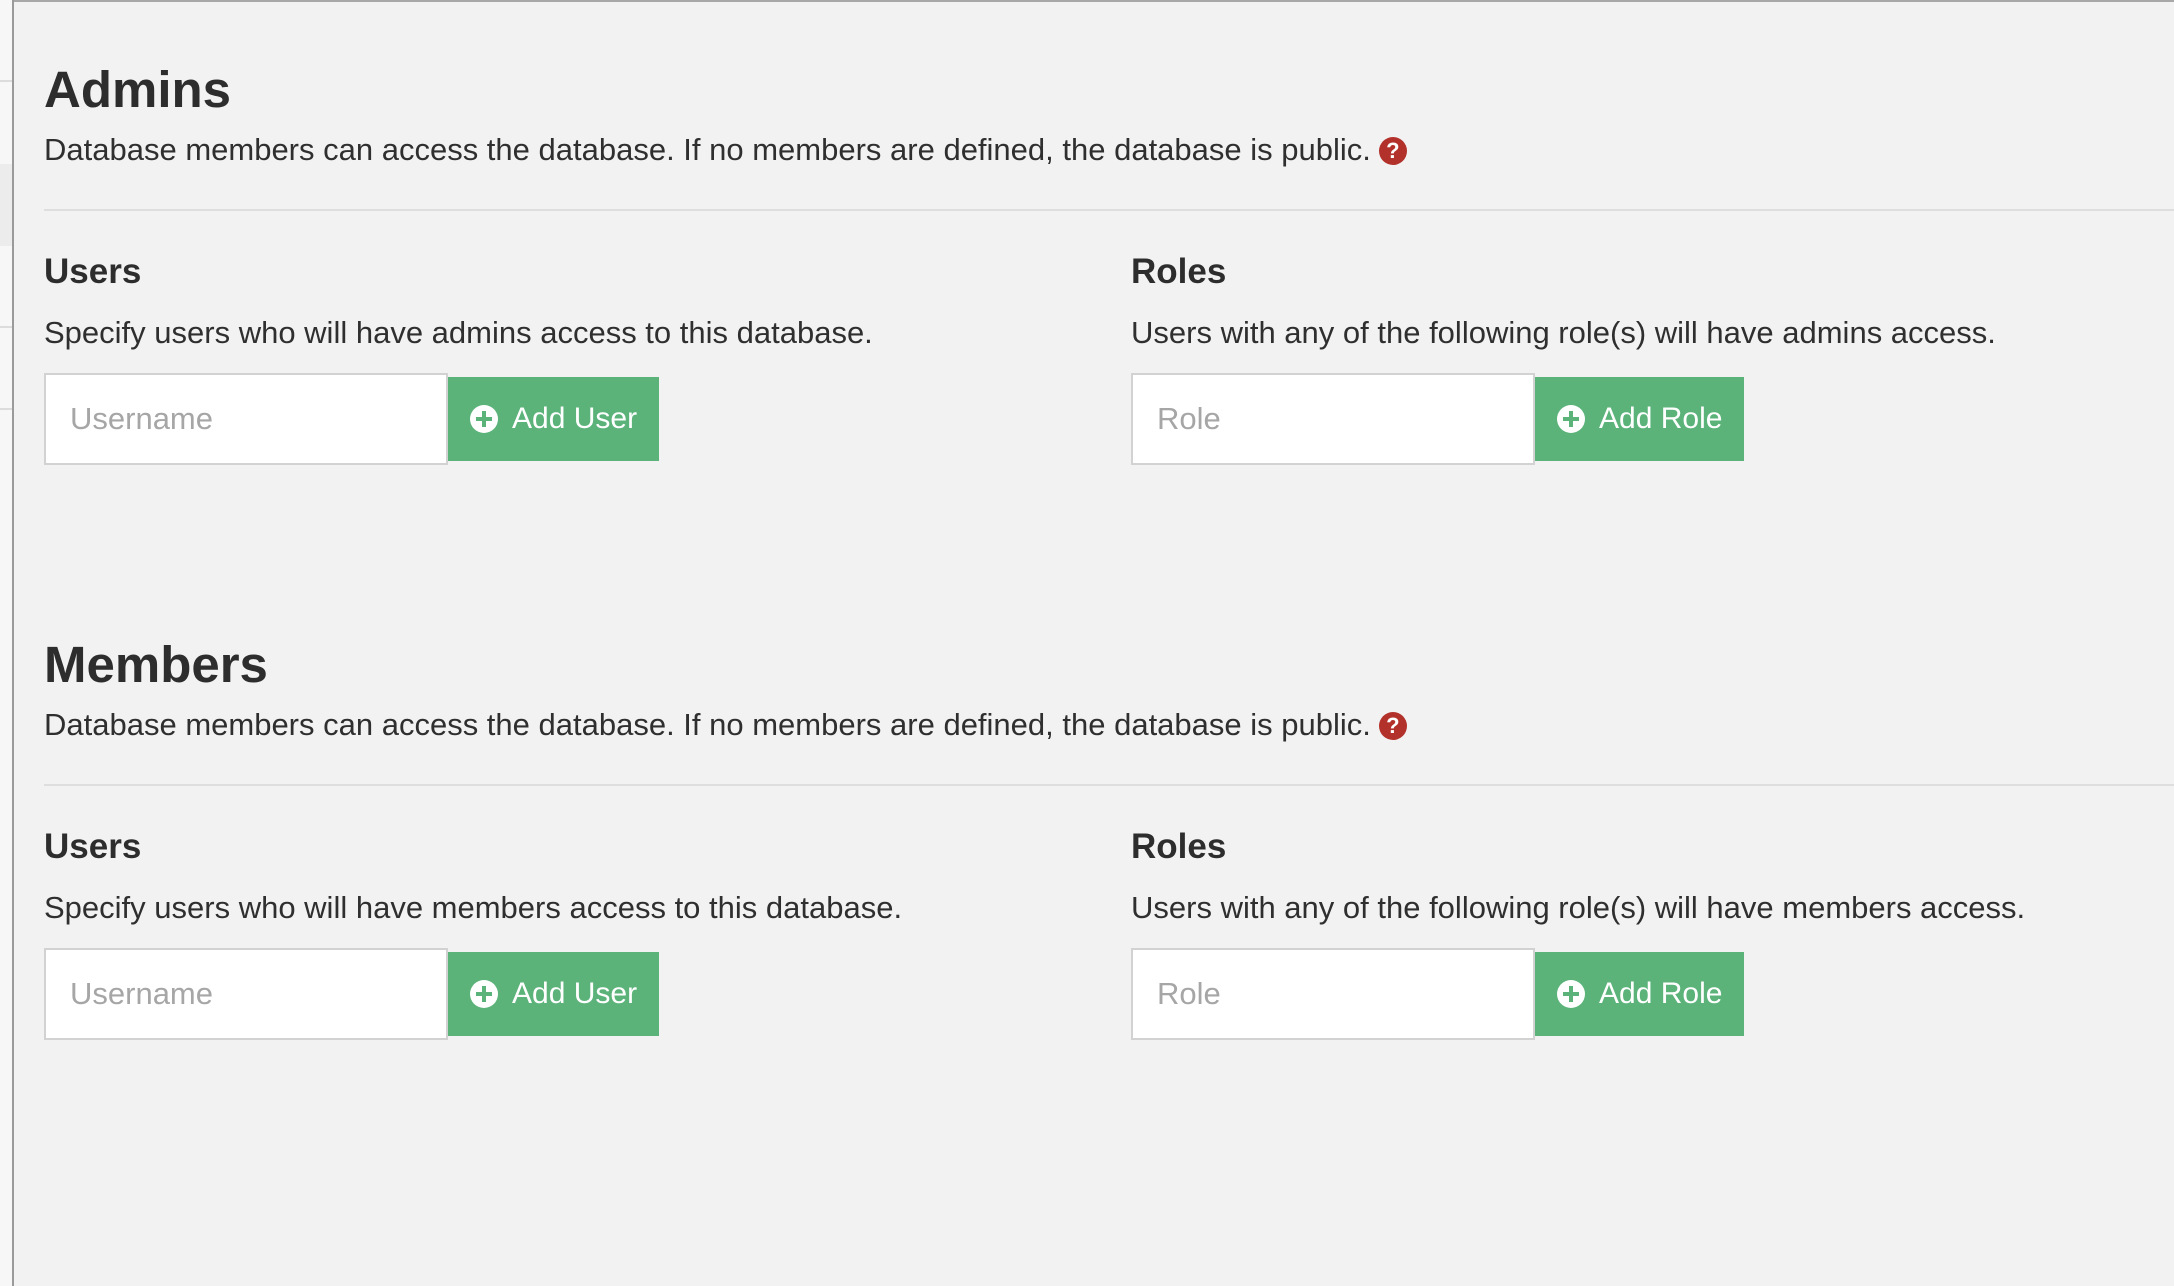  Describe the element at coordinates (246, 419) in the screenshot. I see `admins-username-input` at that location.